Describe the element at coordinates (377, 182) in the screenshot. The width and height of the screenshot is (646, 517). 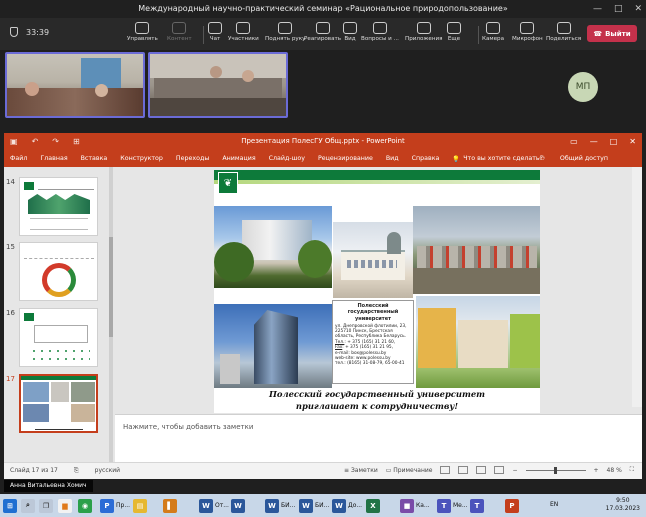
I see `light-green-band` at that location.